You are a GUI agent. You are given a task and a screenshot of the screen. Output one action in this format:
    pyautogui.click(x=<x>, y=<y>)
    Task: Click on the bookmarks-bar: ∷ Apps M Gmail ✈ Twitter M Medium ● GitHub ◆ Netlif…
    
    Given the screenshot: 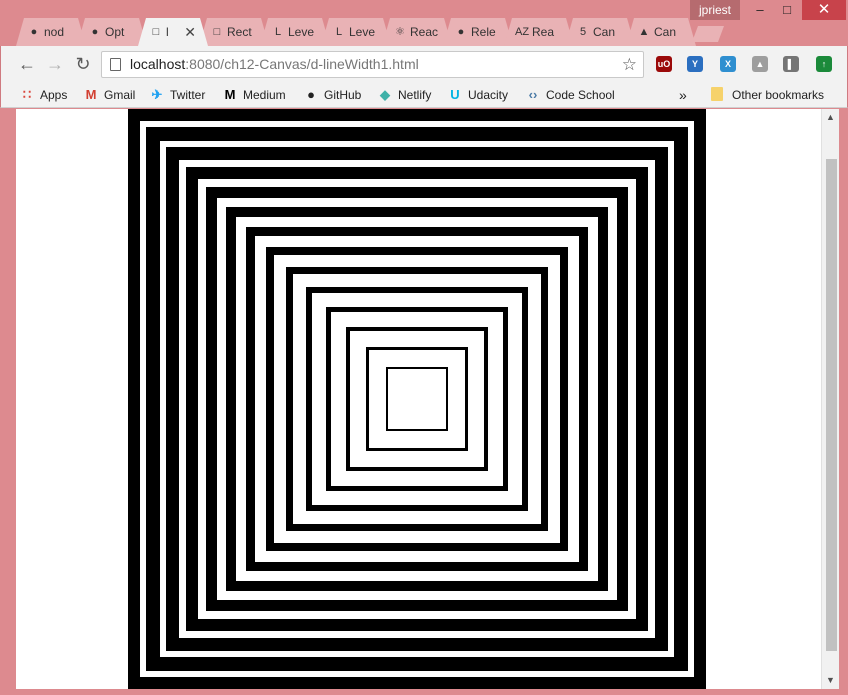 What is the action you would take?
    pyautogui.click(x=424, y=95)
    